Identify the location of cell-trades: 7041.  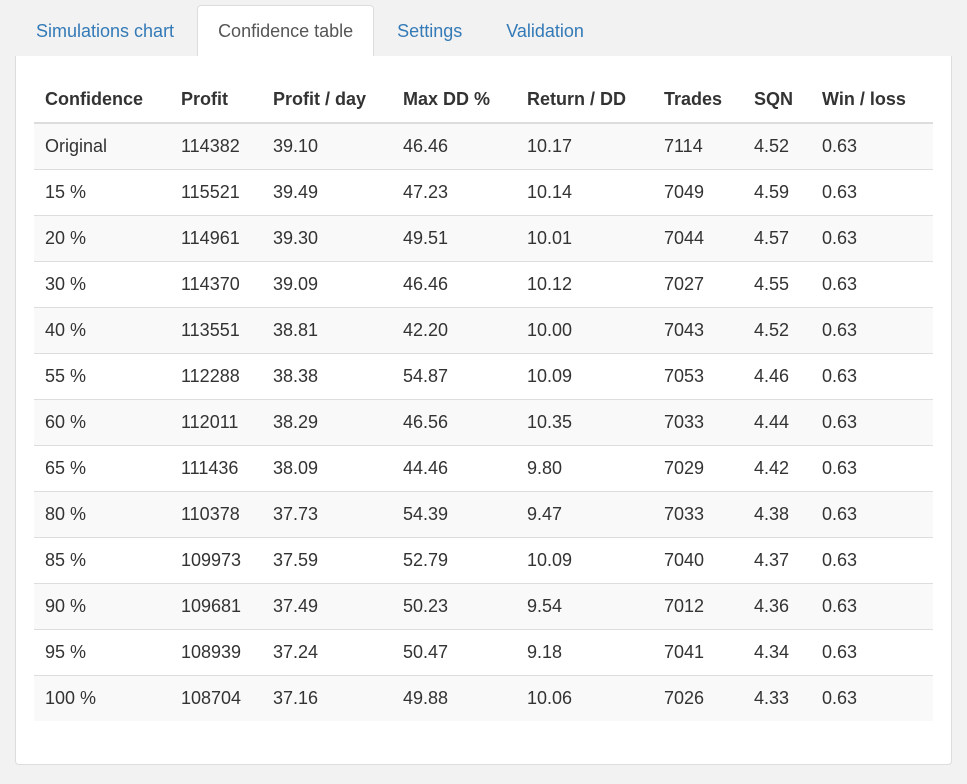
(698, 652).